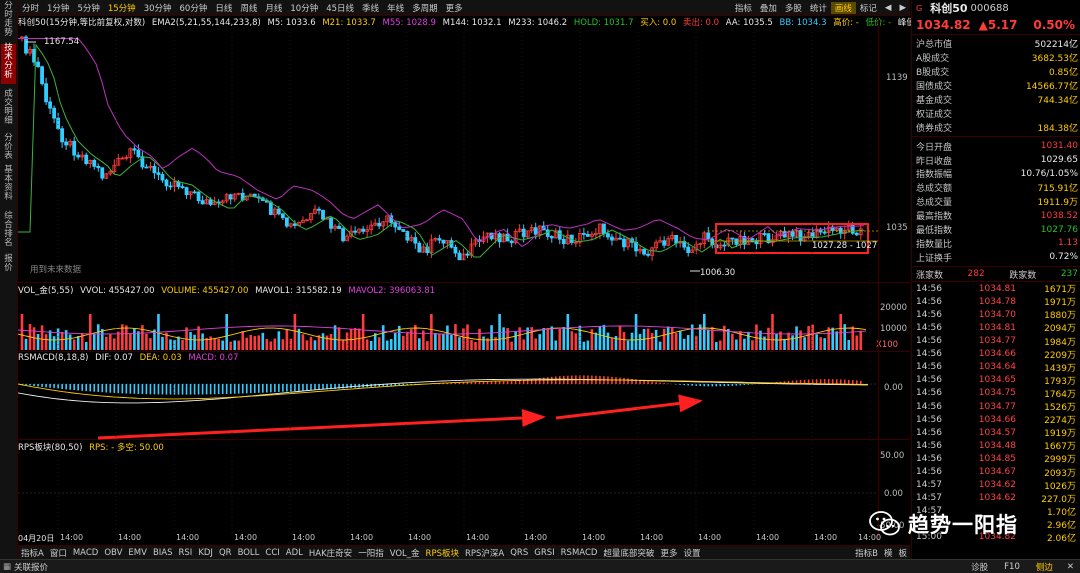 This screenshot has height=573, width=1080. Describe the element at coordinates (976, 274) in the screenshot. I see `up-count: 282` at that location.